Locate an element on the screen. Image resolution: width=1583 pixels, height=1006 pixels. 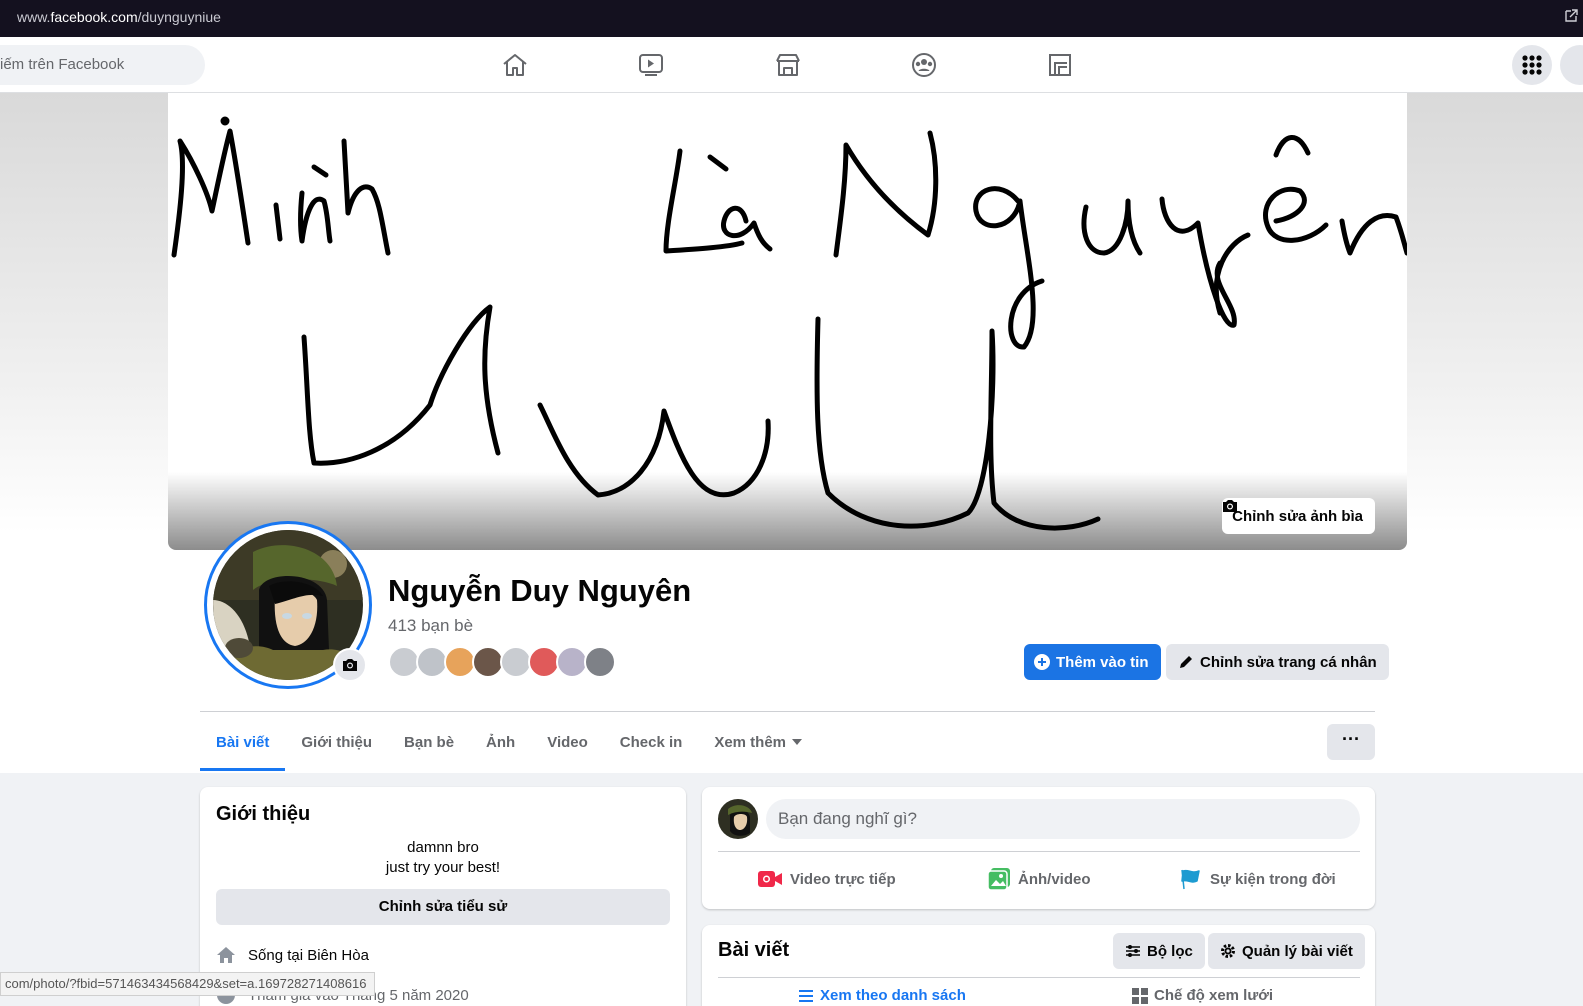
posts-title: Bài viết is located at coordinates (754, 950).